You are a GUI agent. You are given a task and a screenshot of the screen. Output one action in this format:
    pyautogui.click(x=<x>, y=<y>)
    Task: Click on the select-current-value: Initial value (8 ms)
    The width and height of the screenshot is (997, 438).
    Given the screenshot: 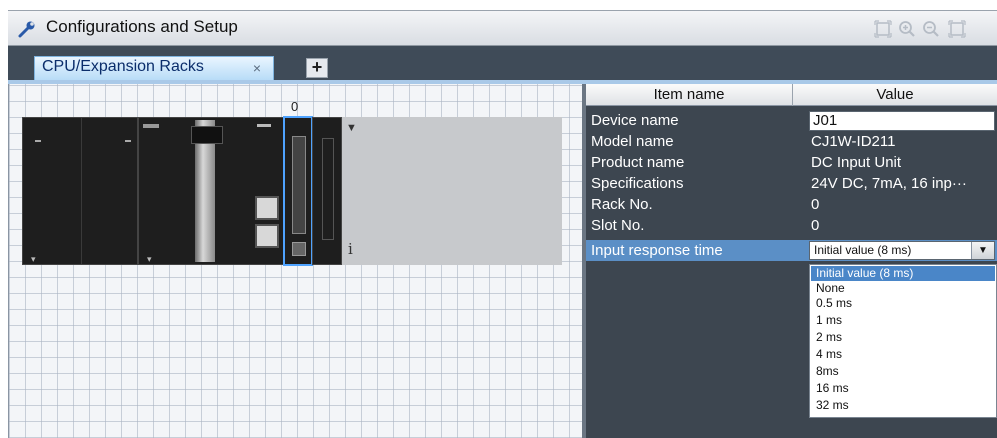 What is the action you would take?
    pyautogui.click(x=863, y=250)
    